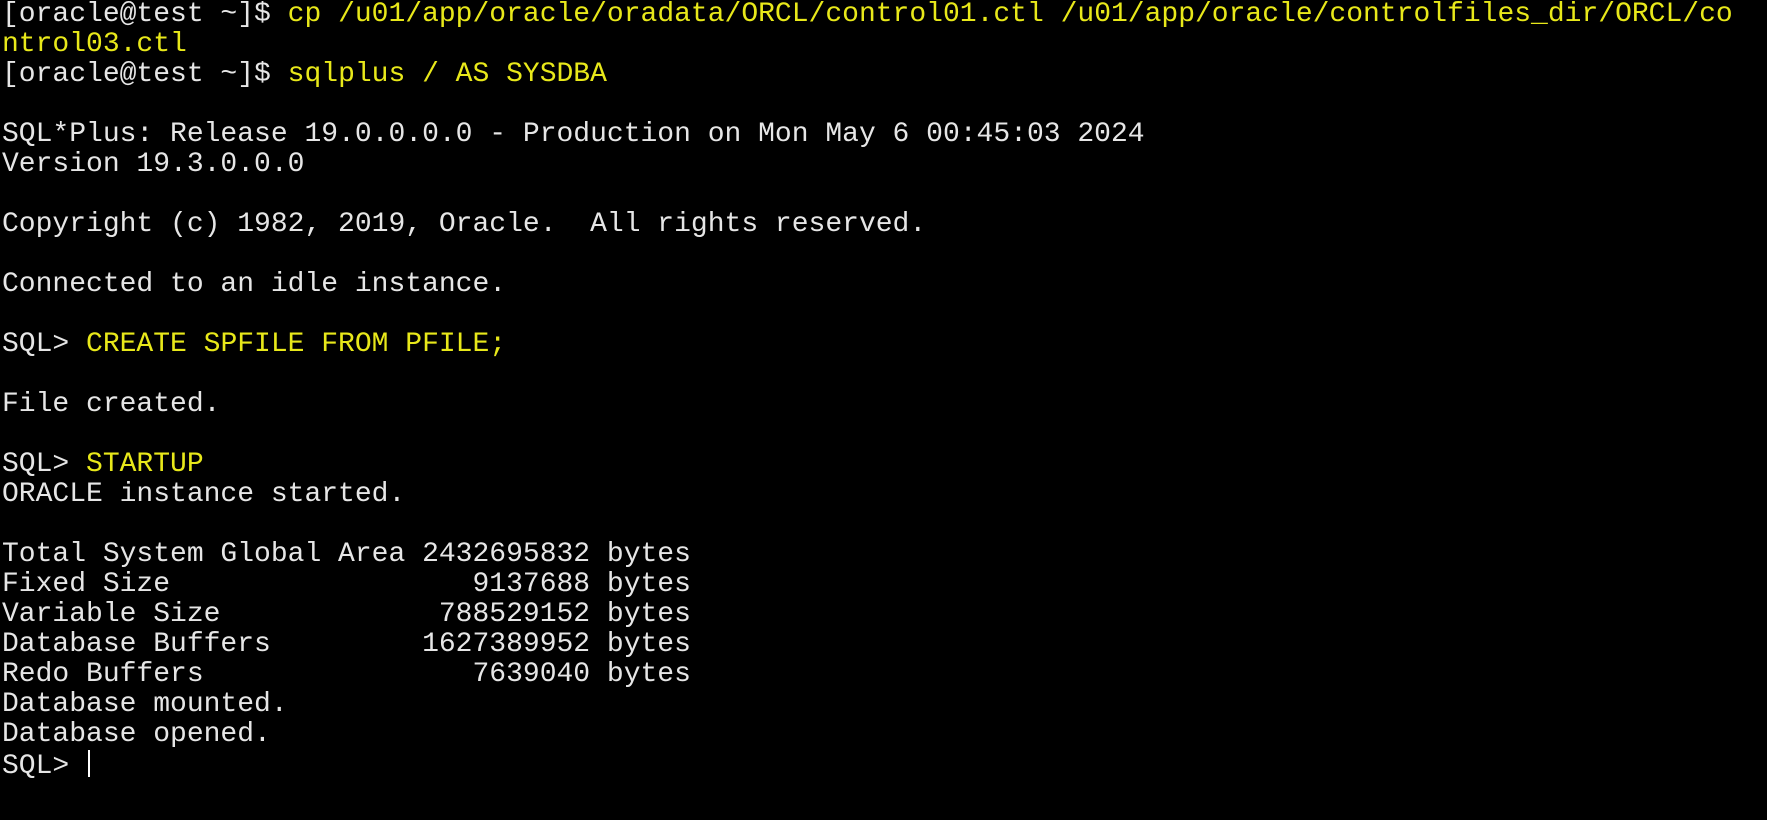  I want to click on output-text: Variable Size 788529152 bytes, so click(346, 614).